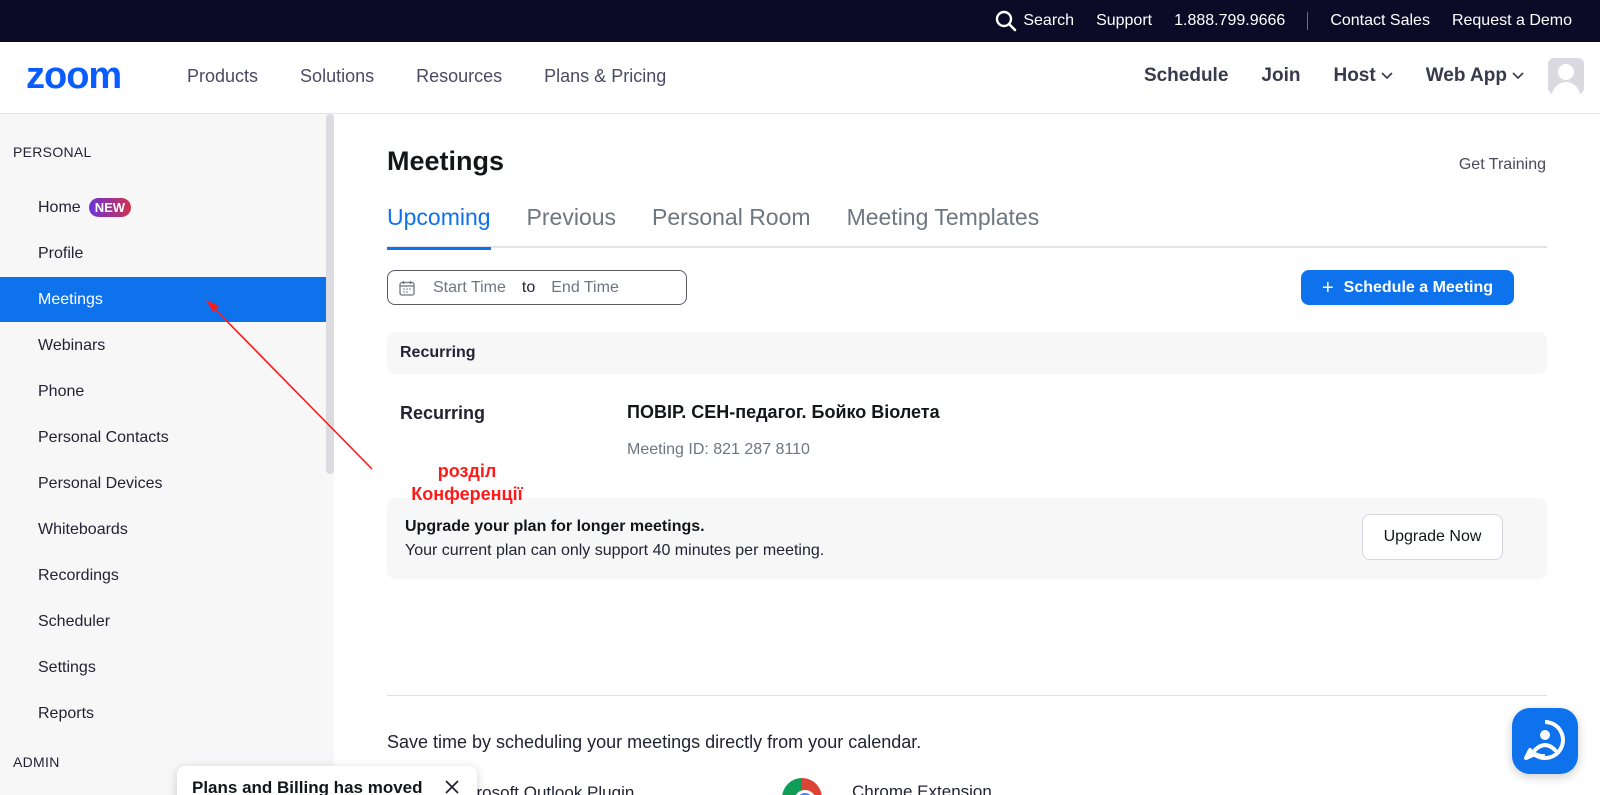 The image size is (1600, 795). Describe the element at coordinates (571, 226) in the screenshot. I see `tab-previous: Previous` at that location.